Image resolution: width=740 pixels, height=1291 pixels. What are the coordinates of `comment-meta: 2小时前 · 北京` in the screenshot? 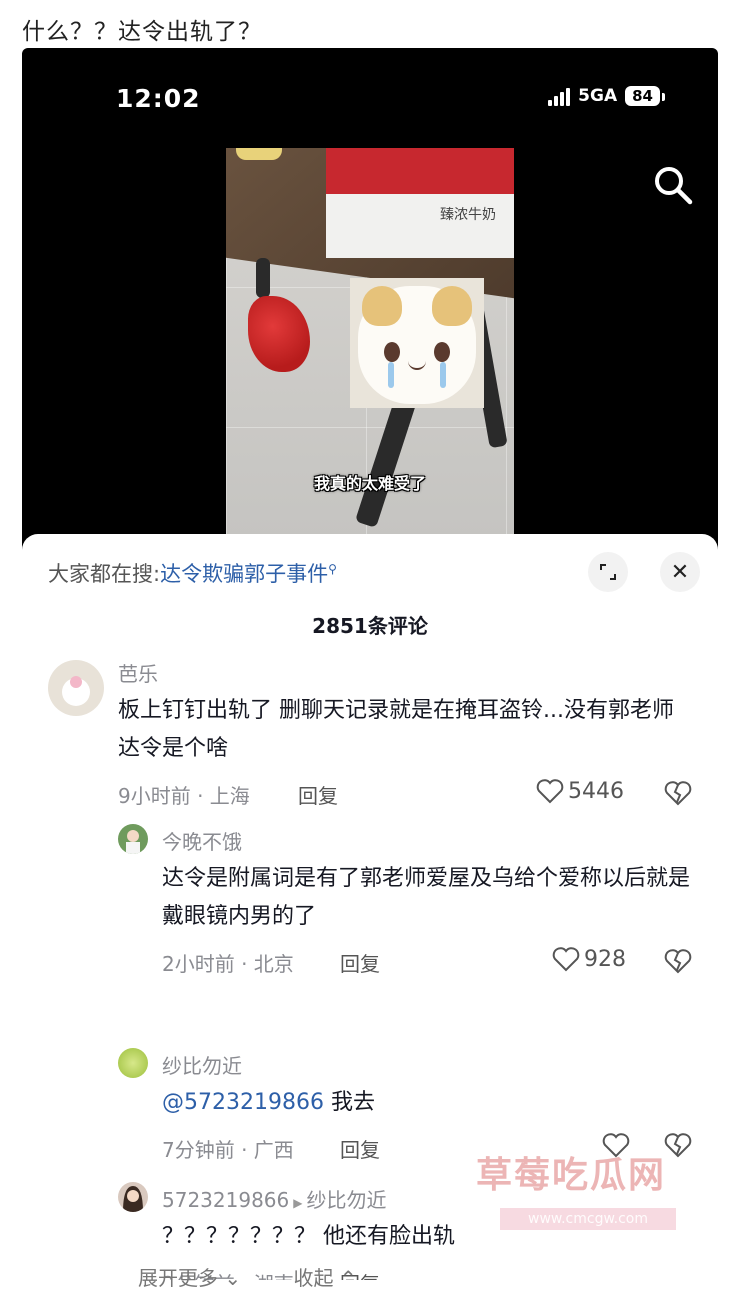 It's located at (228, 964).